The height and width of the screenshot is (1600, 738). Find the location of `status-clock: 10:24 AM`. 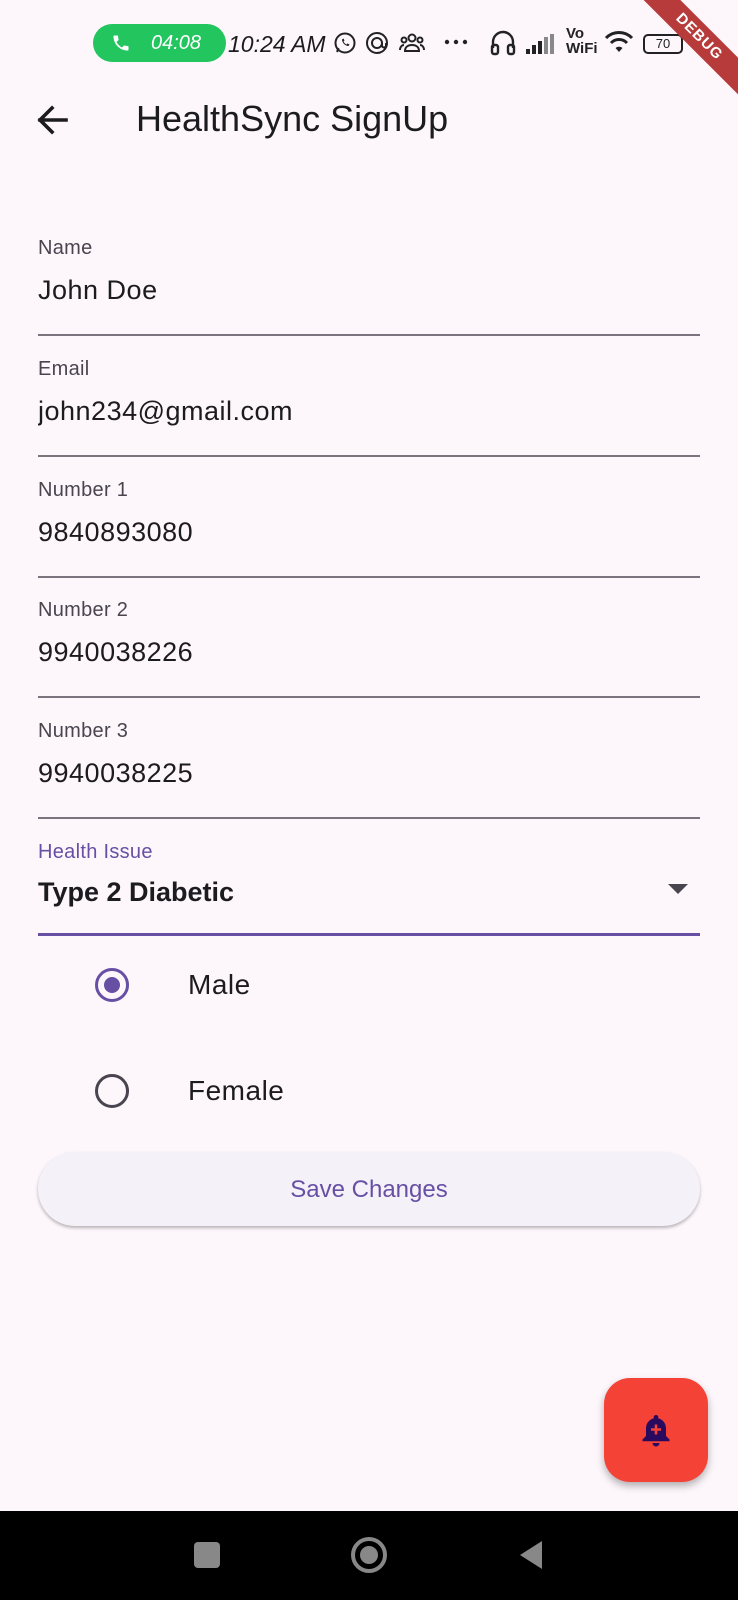

status-clock: 10:24 AM is located at coordinates (277, 44).